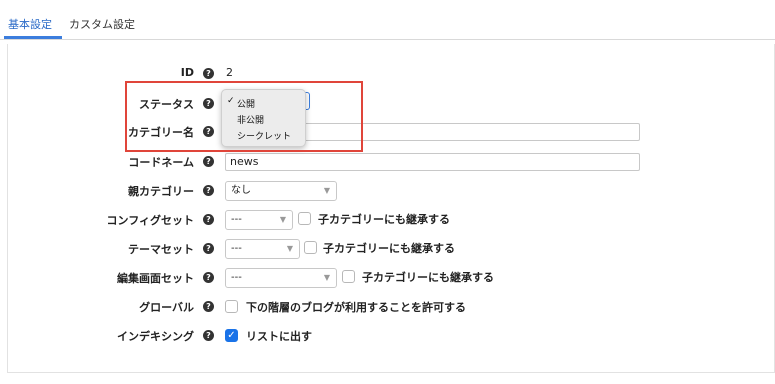  What do you see at coordinates (236, 219) in the screenshot?
I see `config-set-value: ---` at bounding box center [236, 219].